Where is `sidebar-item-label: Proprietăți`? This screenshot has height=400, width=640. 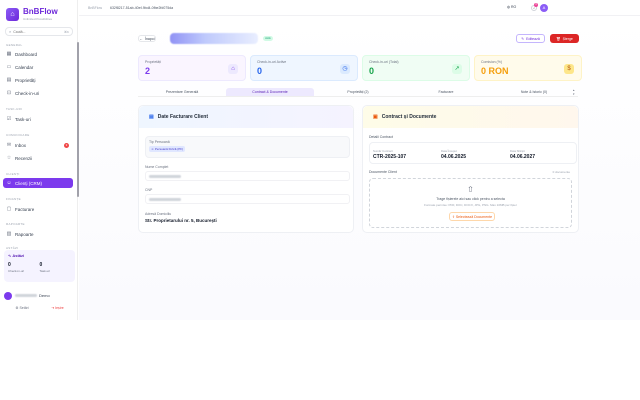
sidebar-item-label: Proprietăți is located at coordinates (25, 80).